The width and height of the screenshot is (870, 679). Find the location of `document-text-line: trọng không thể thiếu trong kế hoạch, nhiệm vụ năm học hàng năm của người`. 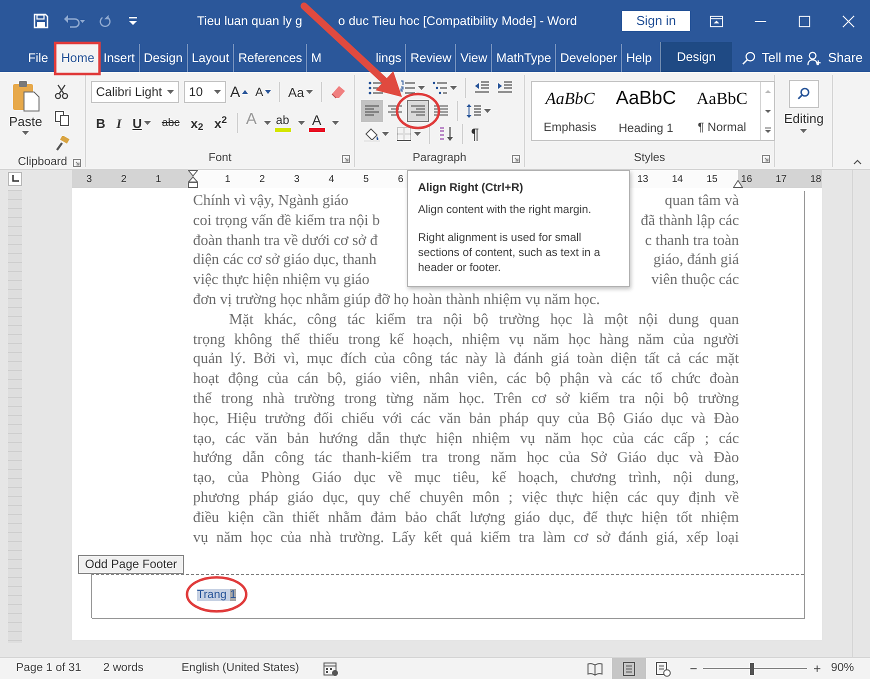

document-text-line: trọng không thể thiếu trong kế hoạch, nhiệm vụ năm học hàng năm của người is located at coordinates (466, 340).